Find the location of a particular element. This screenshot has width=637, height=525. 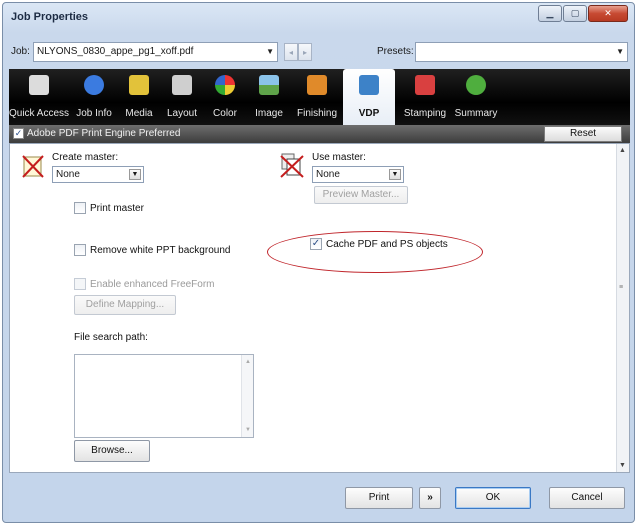

create-master-select: None ▼ is located at coordinates (98, 174).